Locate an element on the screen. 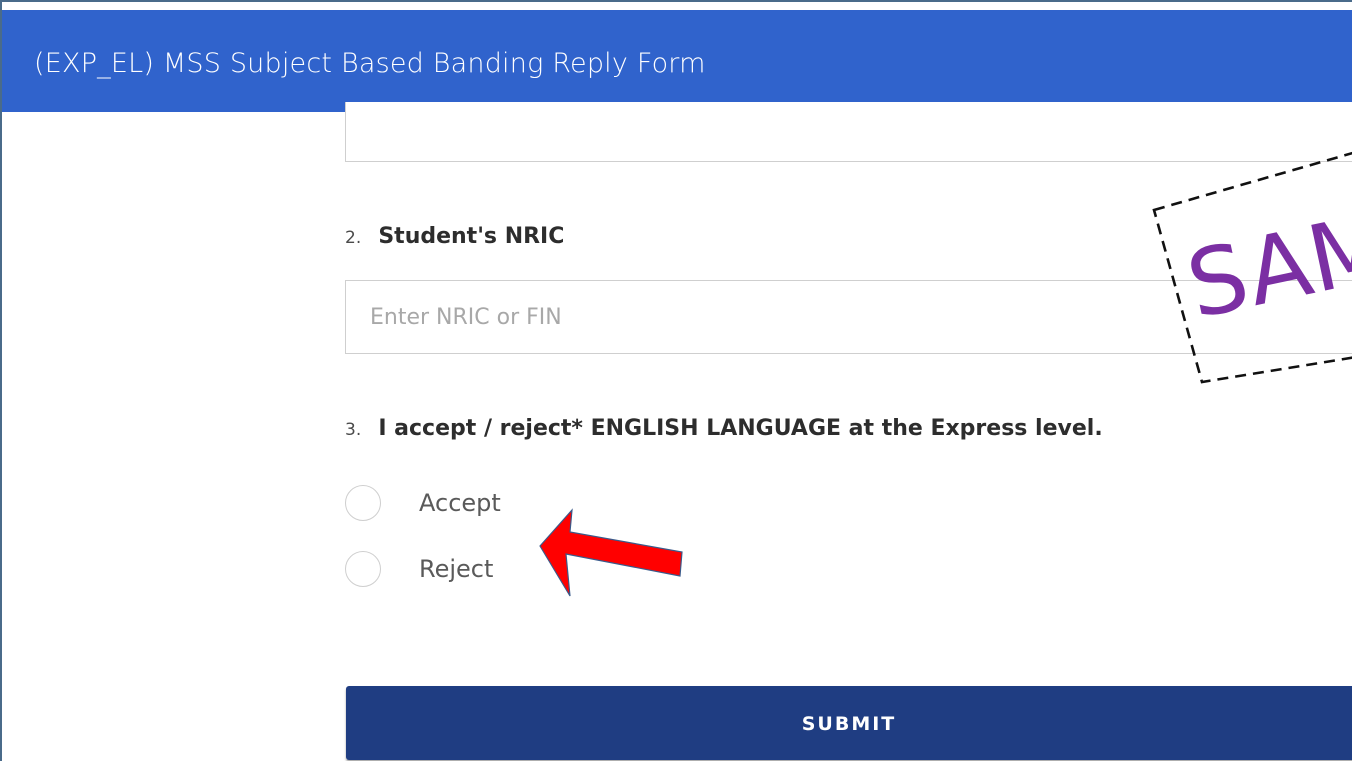 This screenshot has height=761, width=1352. reject-radio is located at coordinates (363, 569).